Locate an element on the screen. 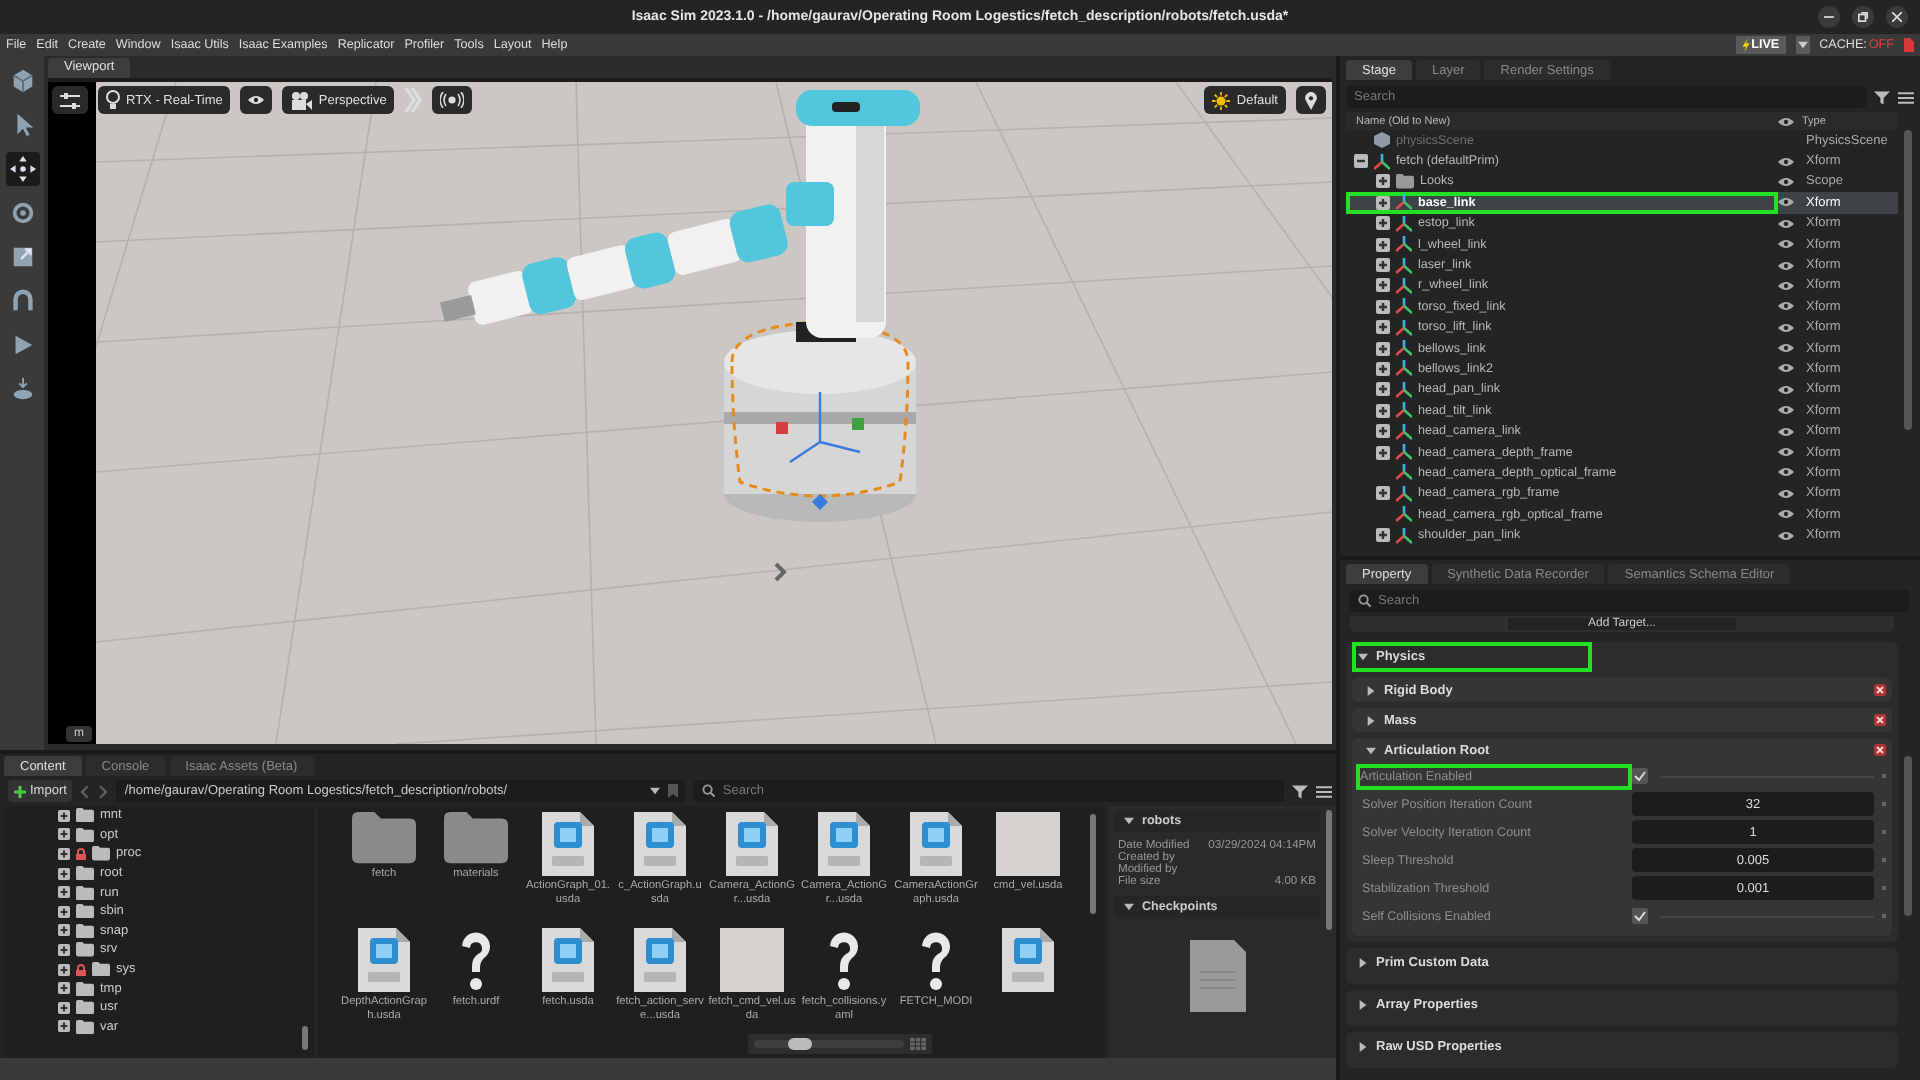 The image size is (1920, 1080). minus-box-icon is located at coordinates (1361, 161).